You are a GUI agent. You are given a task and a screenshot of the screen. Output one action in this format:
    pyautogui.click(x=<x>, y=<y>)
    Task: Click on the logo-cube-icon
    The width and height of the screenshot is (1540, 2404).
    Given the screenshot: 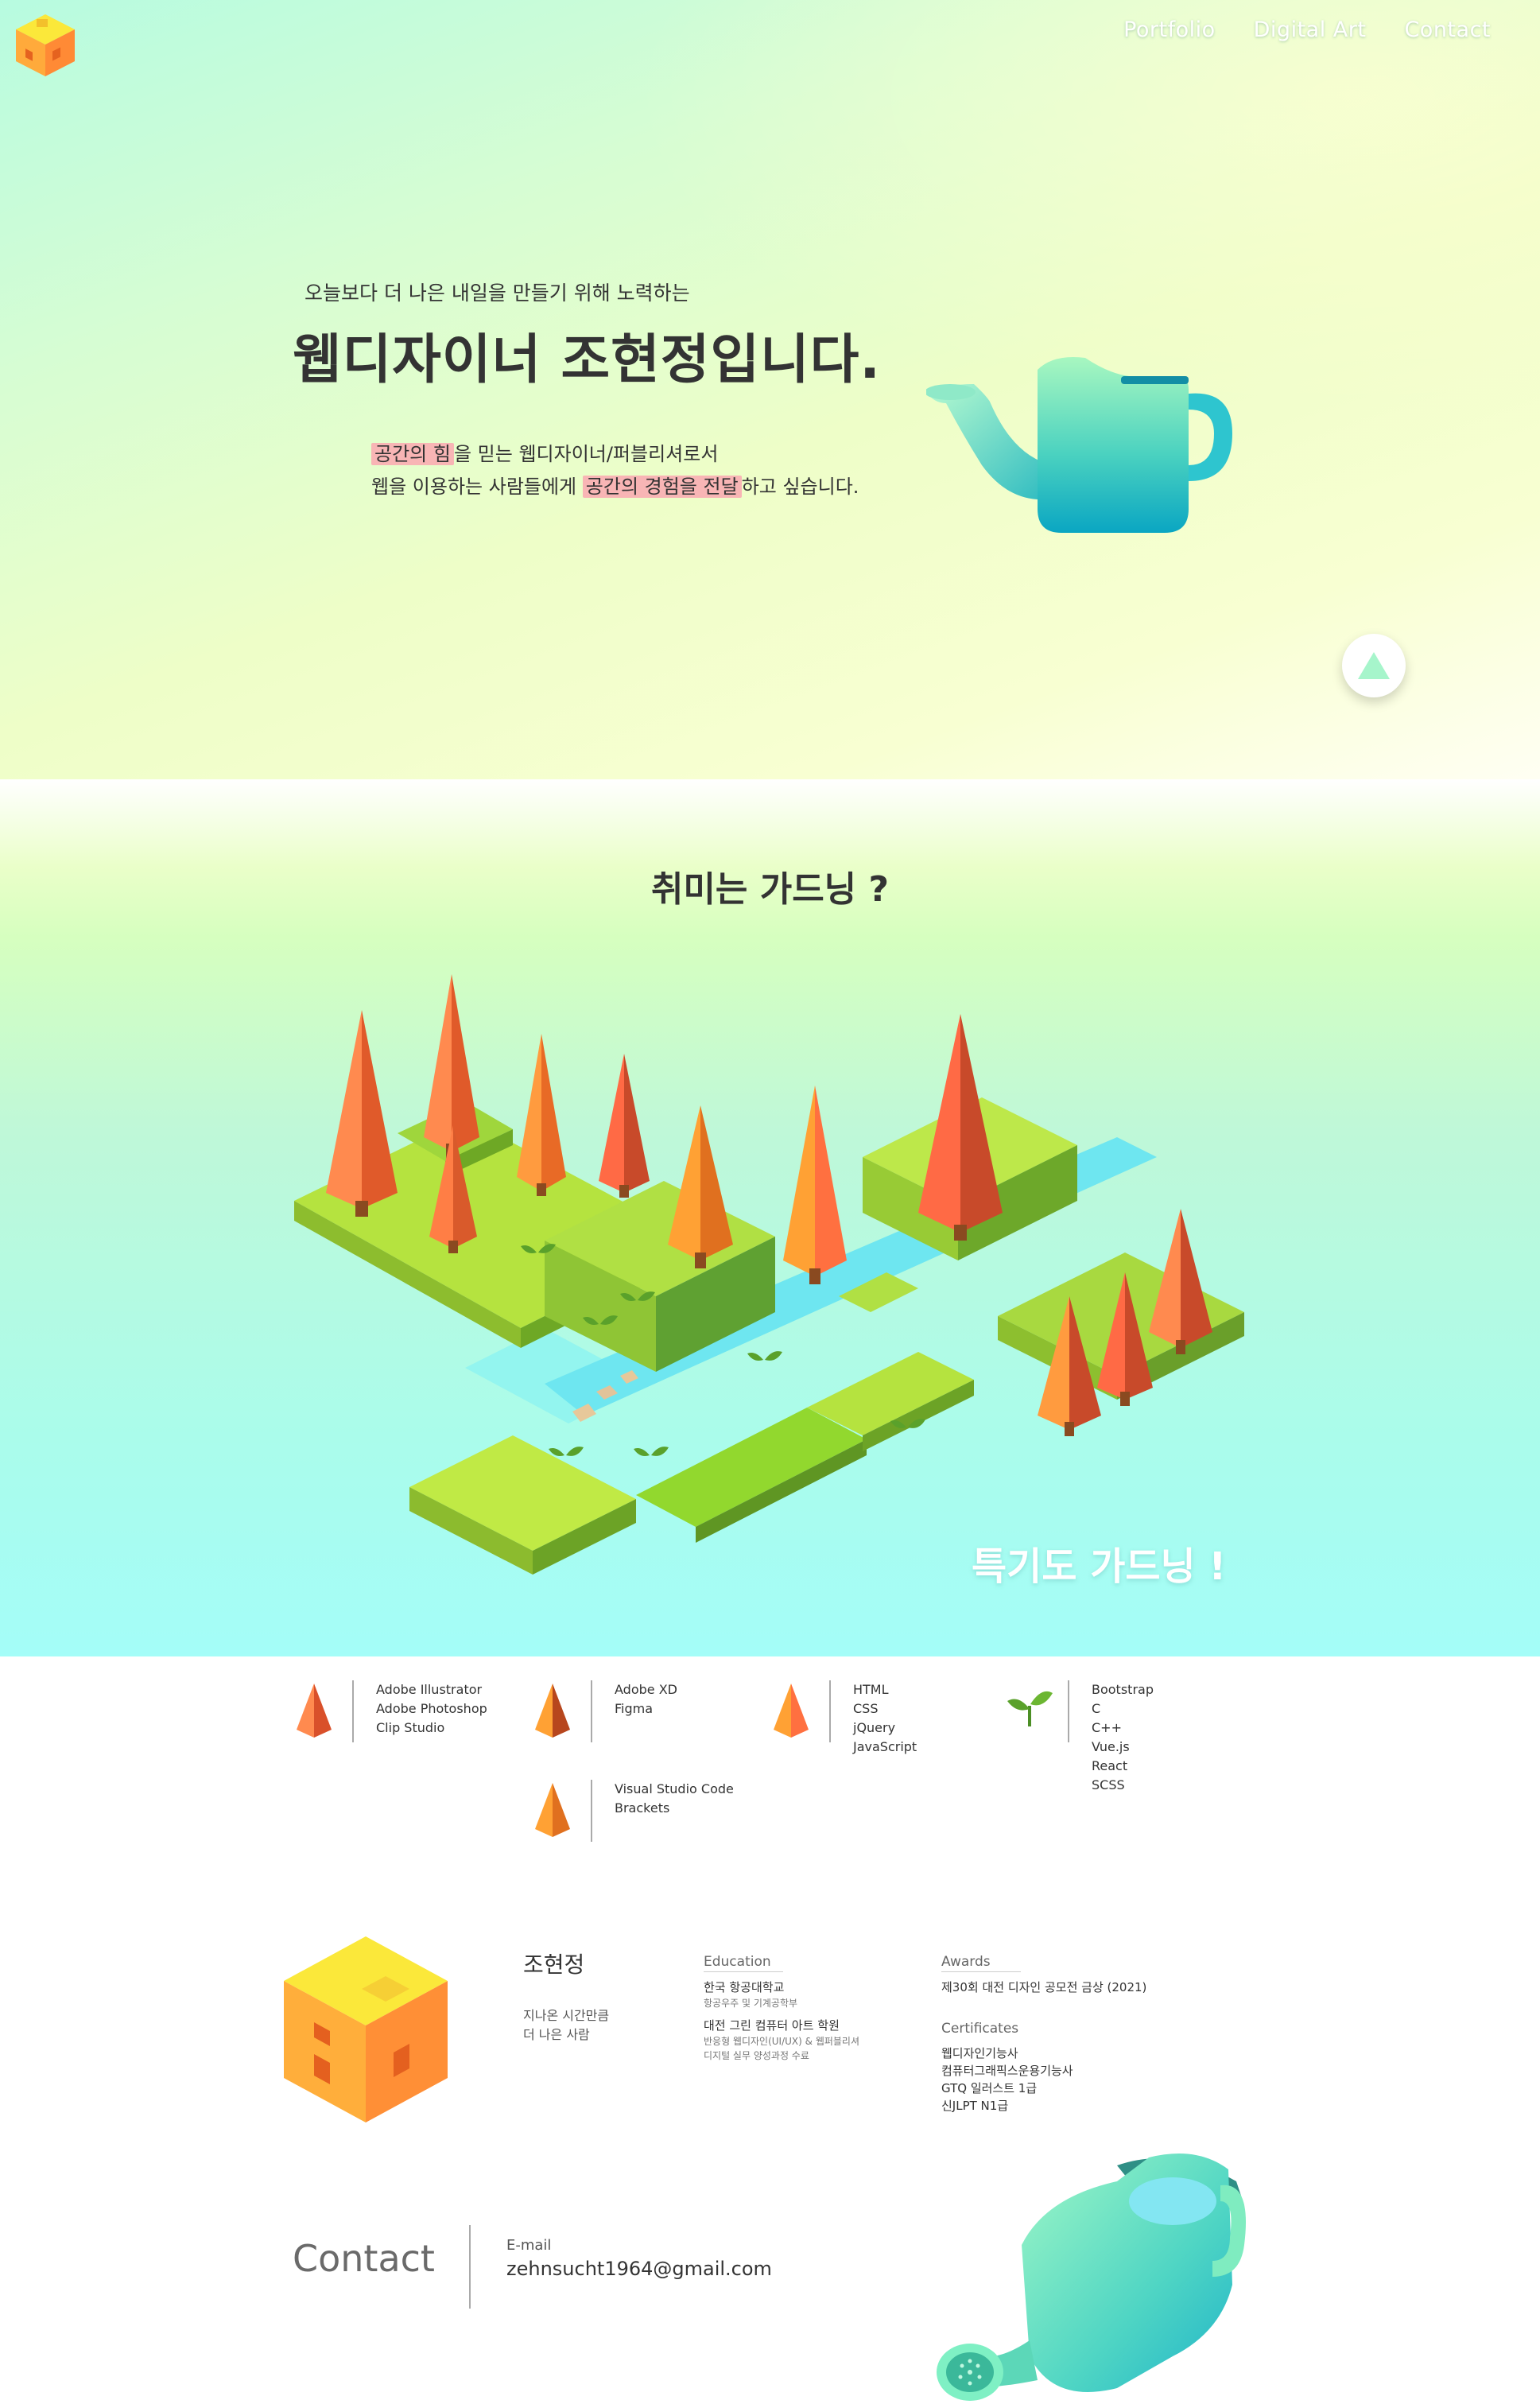 What is the action you would take?
    pyautogui.click(x=45, y=45)
    